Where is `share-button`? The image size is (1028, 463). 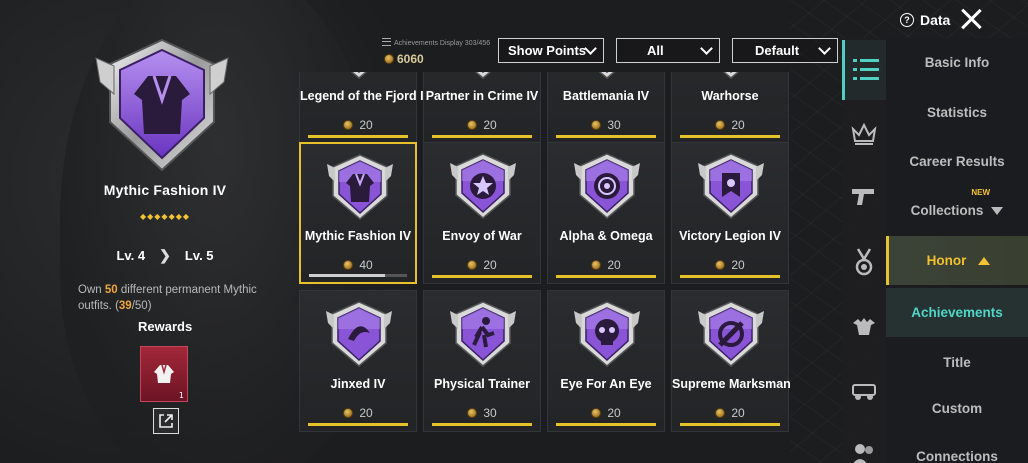
share-button is located at coordinates (166, 421).